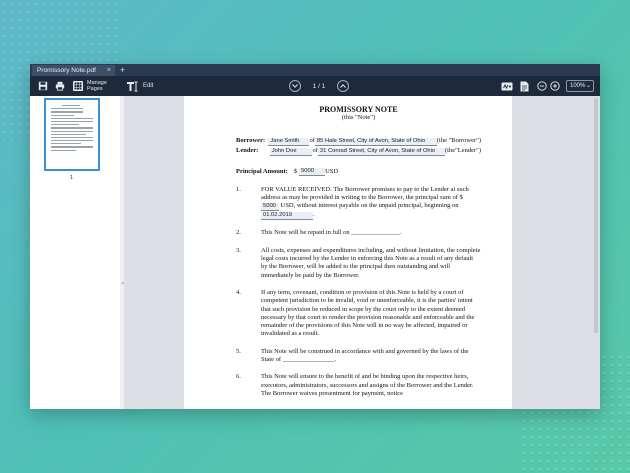  What do you see at coordinates (148, 86) in the screenshot?
I see `edit-label: Edit` at bounding box center [148, 86].